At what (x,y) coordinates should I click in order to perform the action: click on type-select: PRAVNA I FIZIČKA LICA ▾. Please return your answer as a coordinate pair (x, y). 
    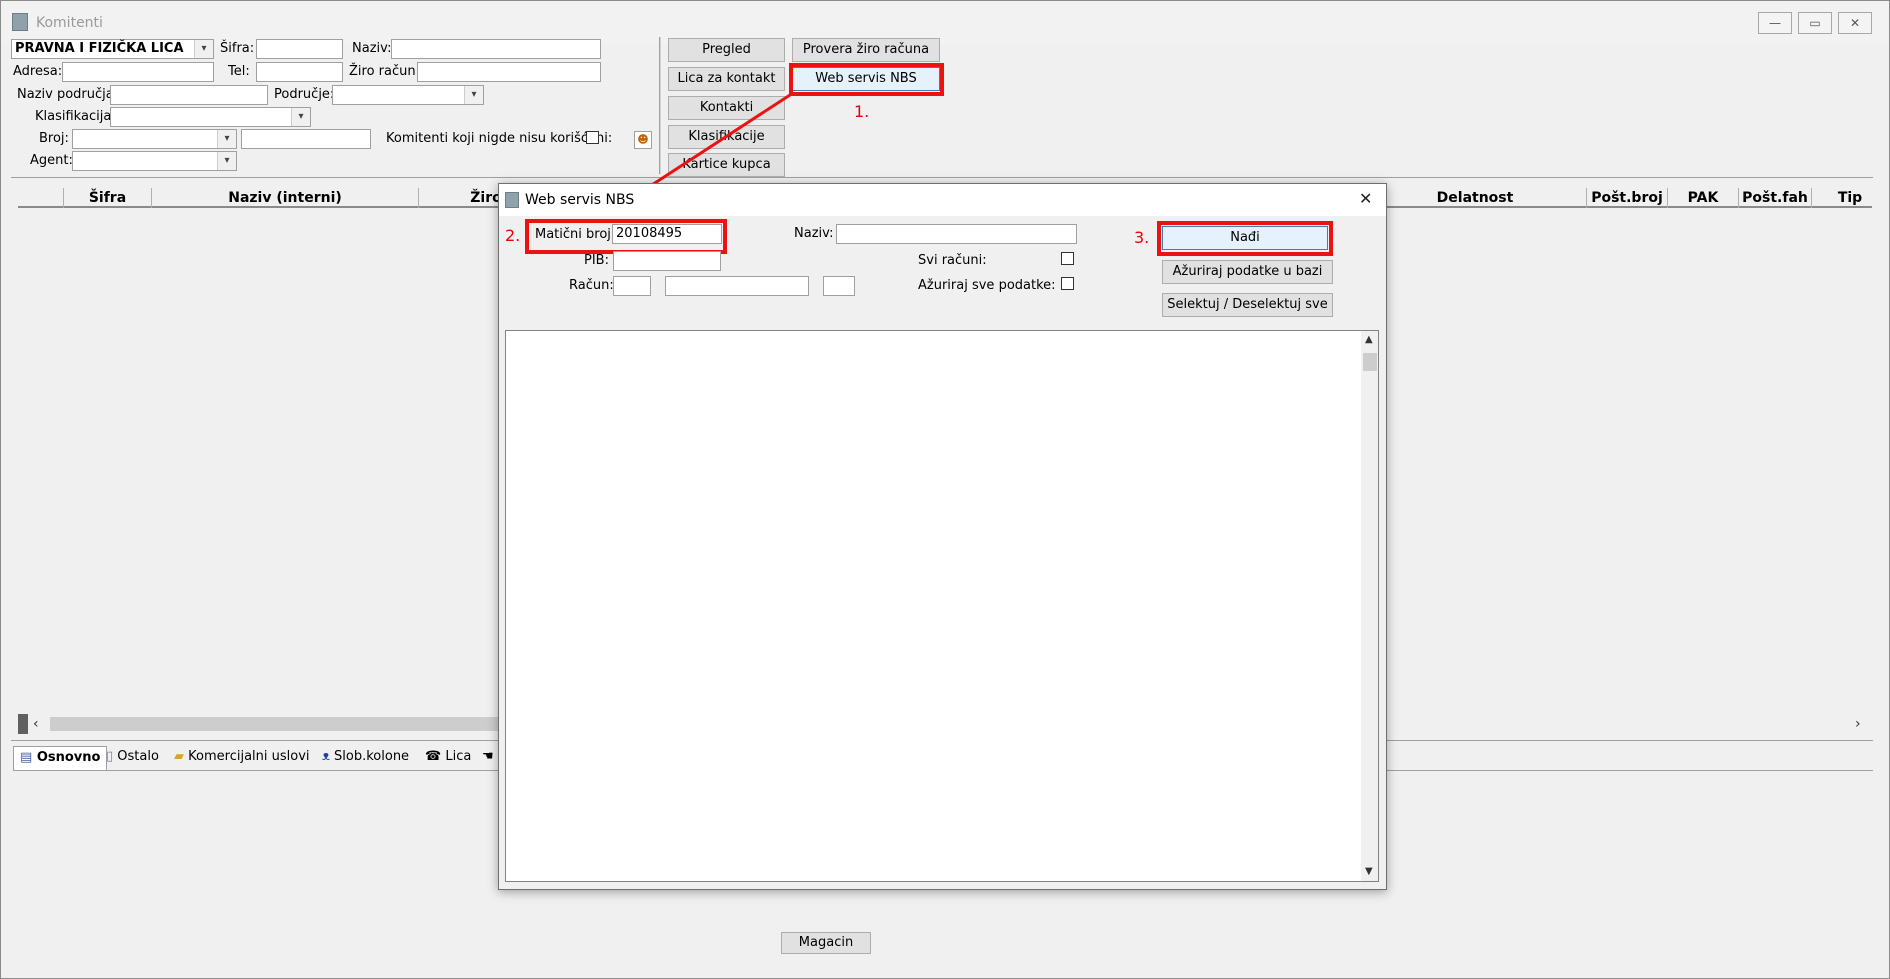
    Looking at the image, I should click on (112, 49).